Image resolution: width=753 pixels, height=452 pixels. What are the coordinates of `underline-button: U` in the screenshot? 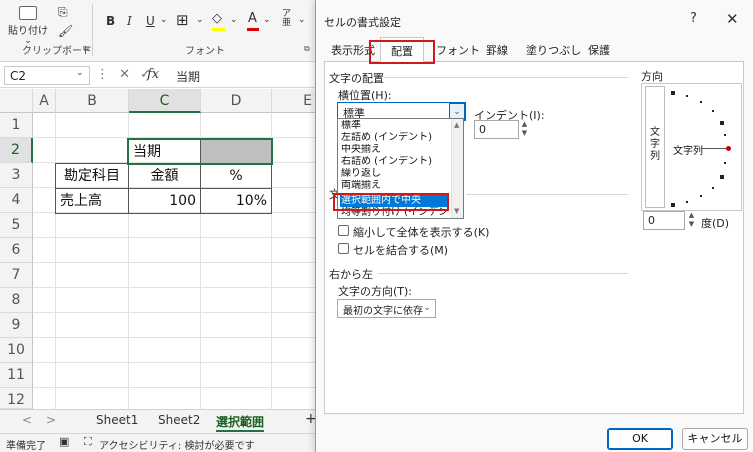 It's located at (150, 21).